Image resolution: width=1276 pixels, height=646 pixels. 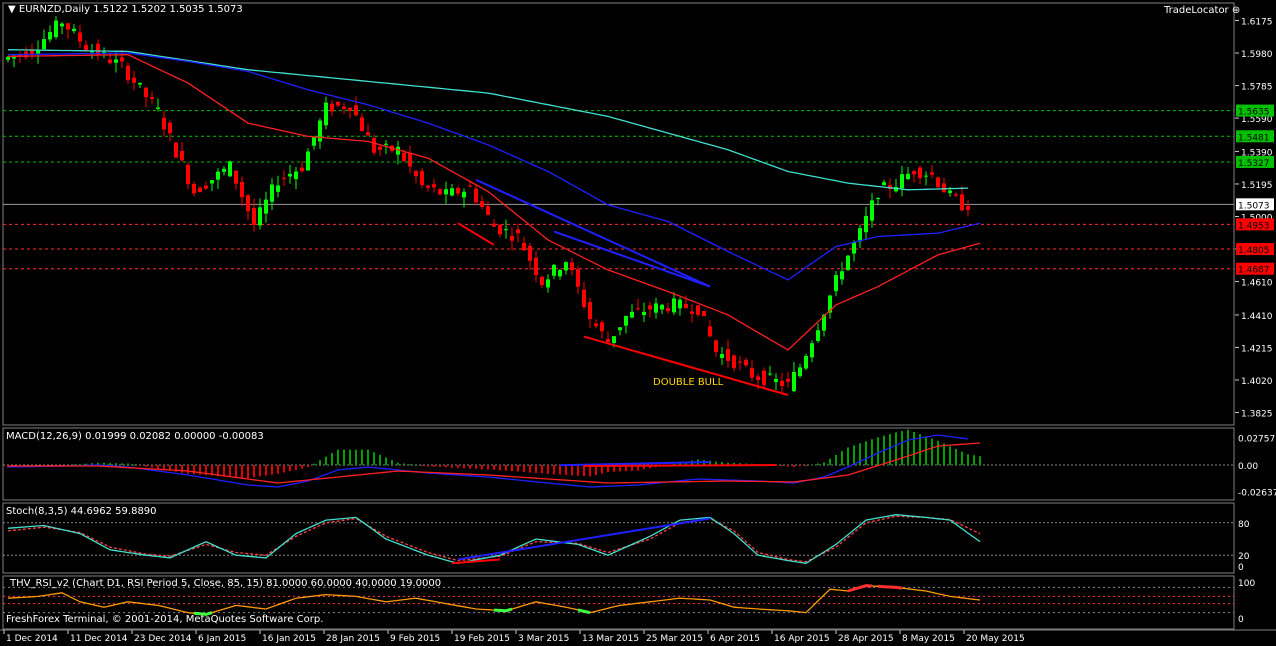 What do you see at coordinates (1241, 620) in the screenshot?
I see `rsi-tick-label-1: 0` at bounding box center [1241, 620].